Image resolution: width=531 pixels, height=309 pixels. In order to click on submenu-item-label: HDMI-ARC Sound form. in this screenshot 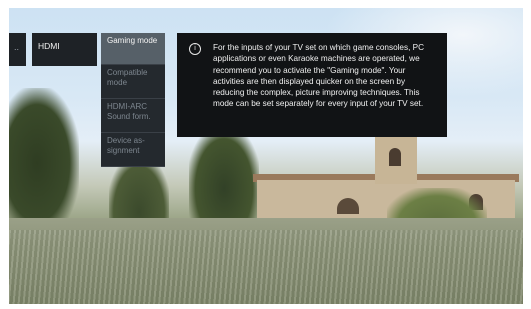, I will do `click(129, 111)`.